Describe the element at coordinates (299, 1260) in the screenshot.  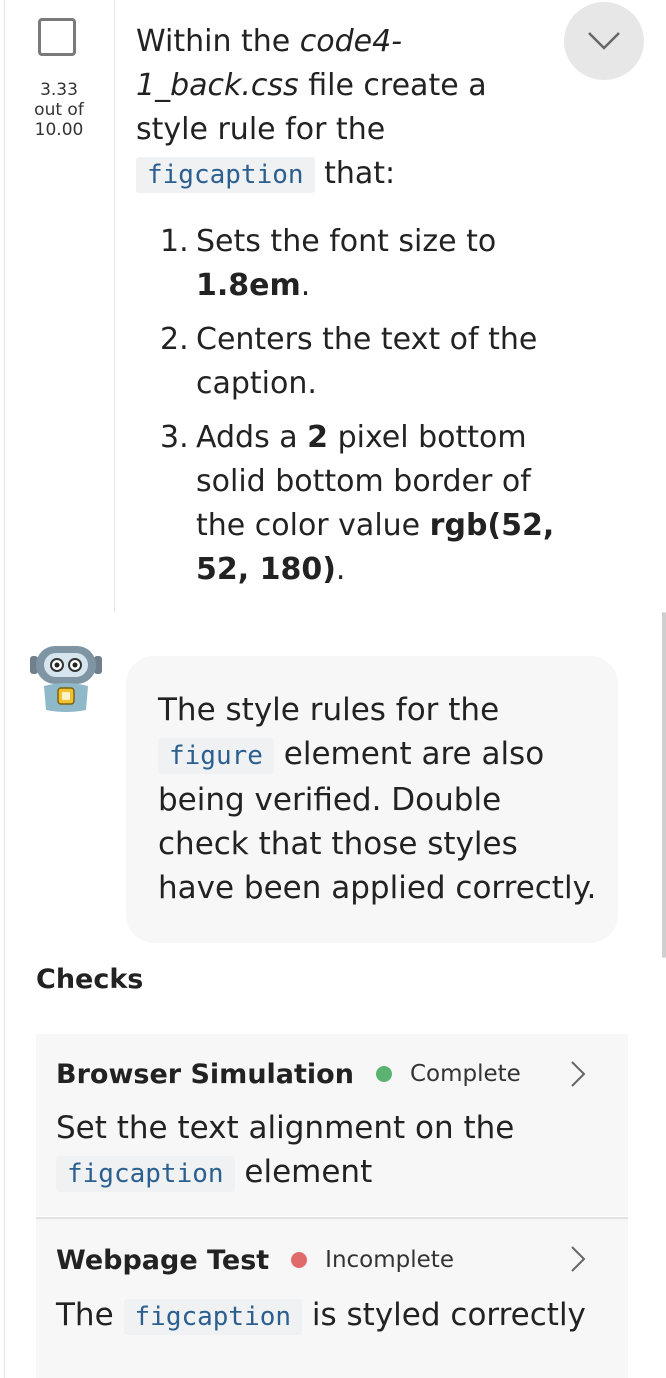
I see `status-dot-incomplete` at that location.